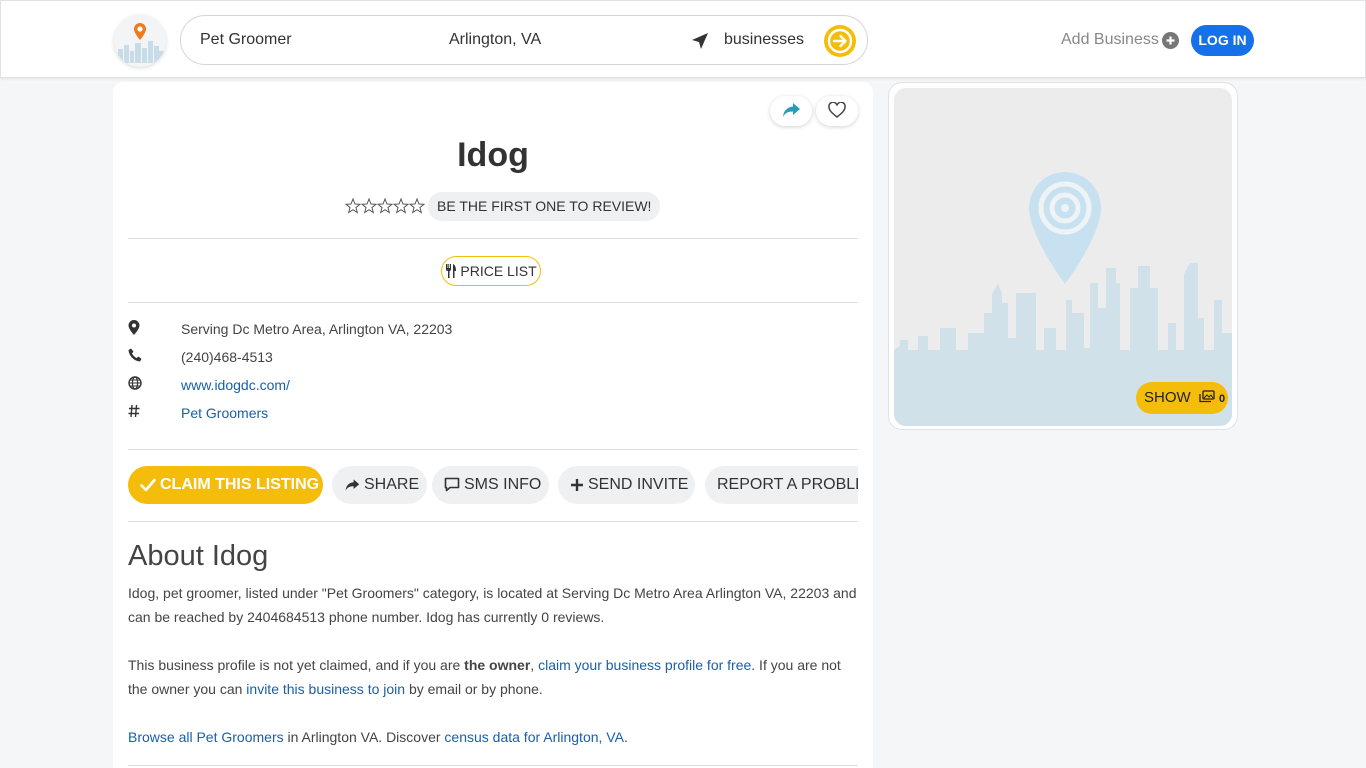 The width and height of the screenshot is (1366, 768). What do you see at coordinates (392, 484) in the screenshot?
I see `share-label: SHARE` at bounding box center [392, 484].